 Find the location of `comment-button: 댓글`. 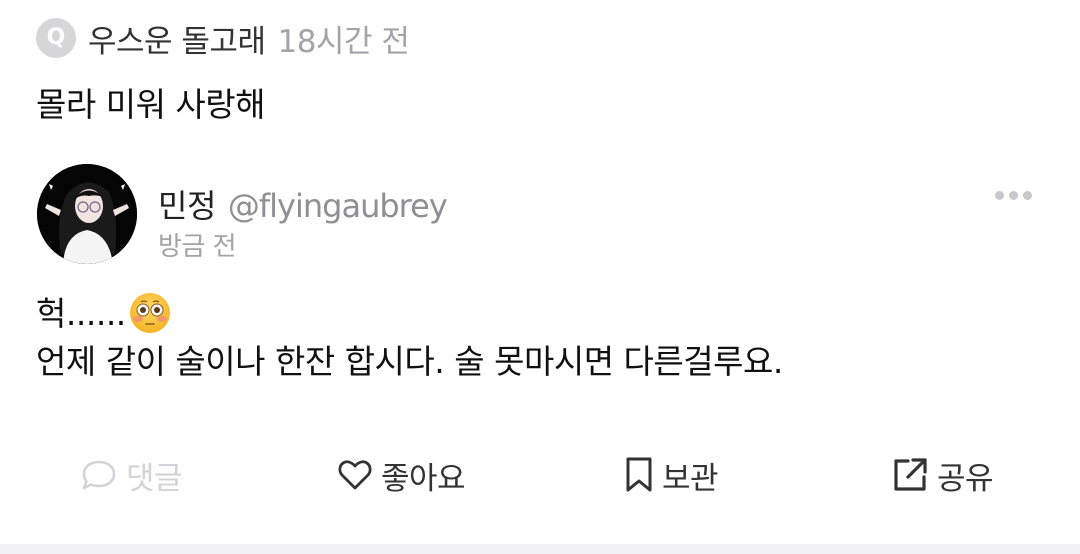

comment-button: 댓글 is located at coordinates (131, 475).